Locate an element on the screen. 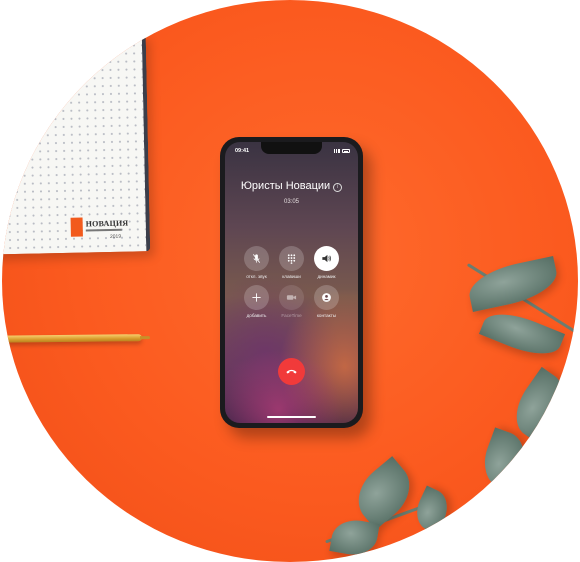 This screenshot has height=562, width=580. facetime-label: FaceTime is located at coordinates (291, 315).